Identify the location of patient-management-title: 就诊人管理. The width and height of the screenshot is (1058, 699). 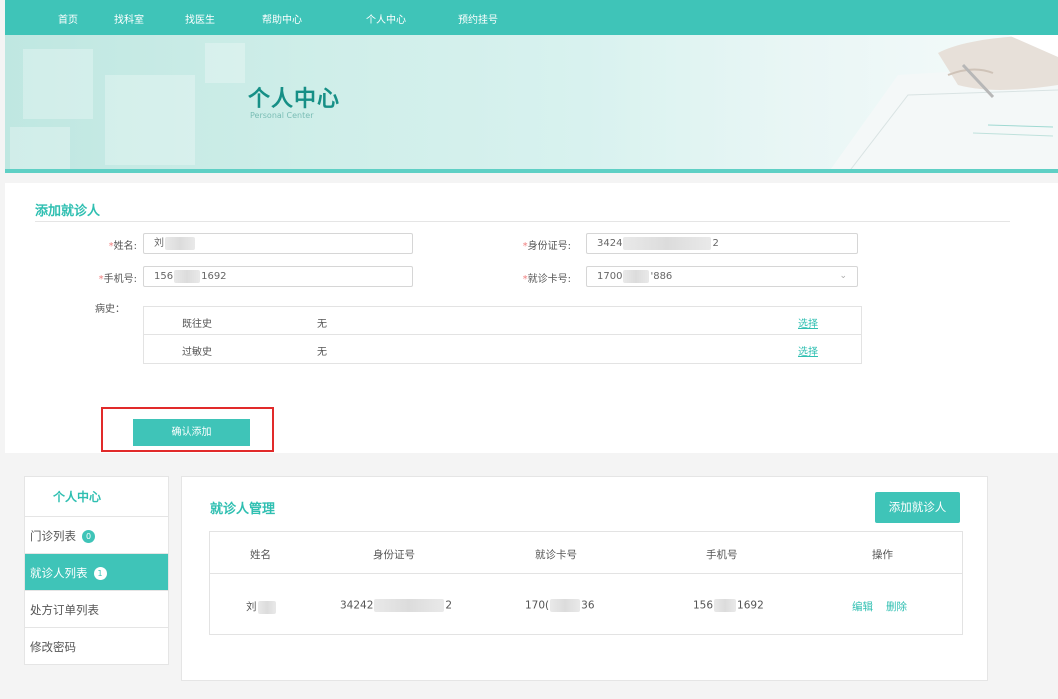
(243, 509).